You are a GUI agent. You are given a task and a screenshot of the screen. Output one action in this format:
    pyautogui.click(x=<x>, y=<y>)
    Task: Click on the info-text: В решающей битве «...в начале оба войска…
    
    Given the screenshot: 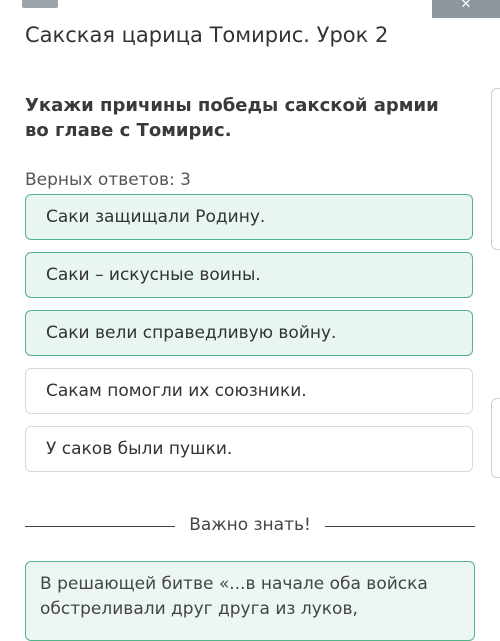 What is the action you would take?
    pyautogui.click(x=234, y=596)
    